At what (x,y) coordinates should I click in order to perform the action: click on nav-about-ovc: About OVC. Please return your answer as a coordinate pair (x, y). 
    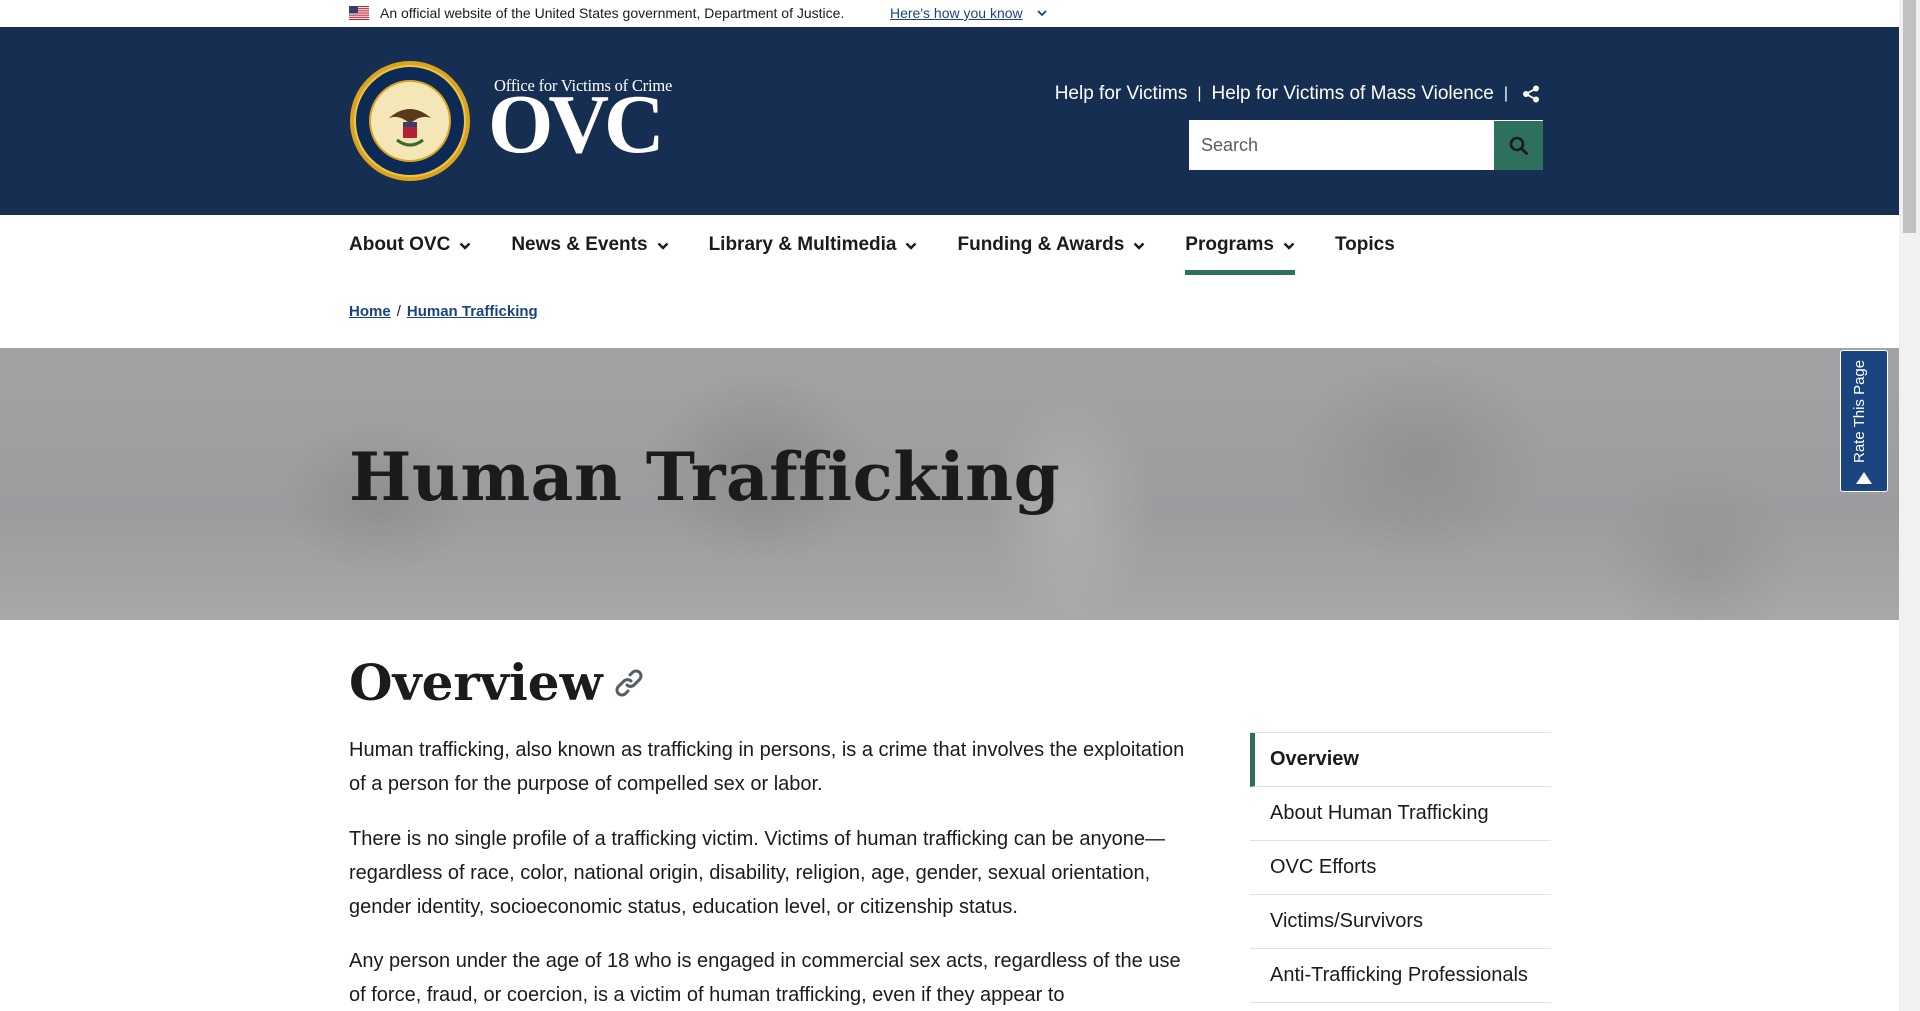
    Looking at the image, I should click on (410, 245).